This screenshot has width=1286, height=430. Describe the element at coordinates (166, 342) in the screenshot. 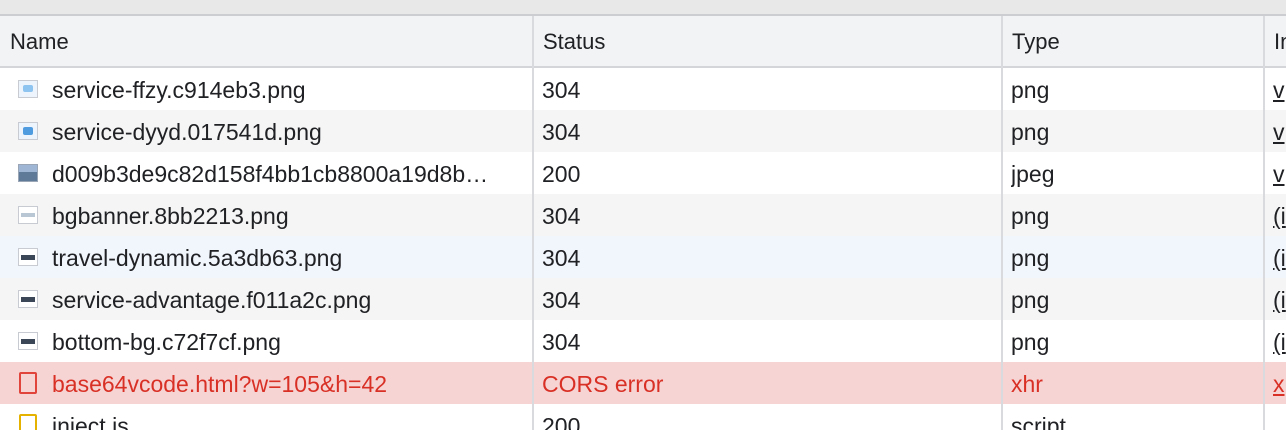

I see `request-name: bottom-bg.c72f7cf.png` at that location.